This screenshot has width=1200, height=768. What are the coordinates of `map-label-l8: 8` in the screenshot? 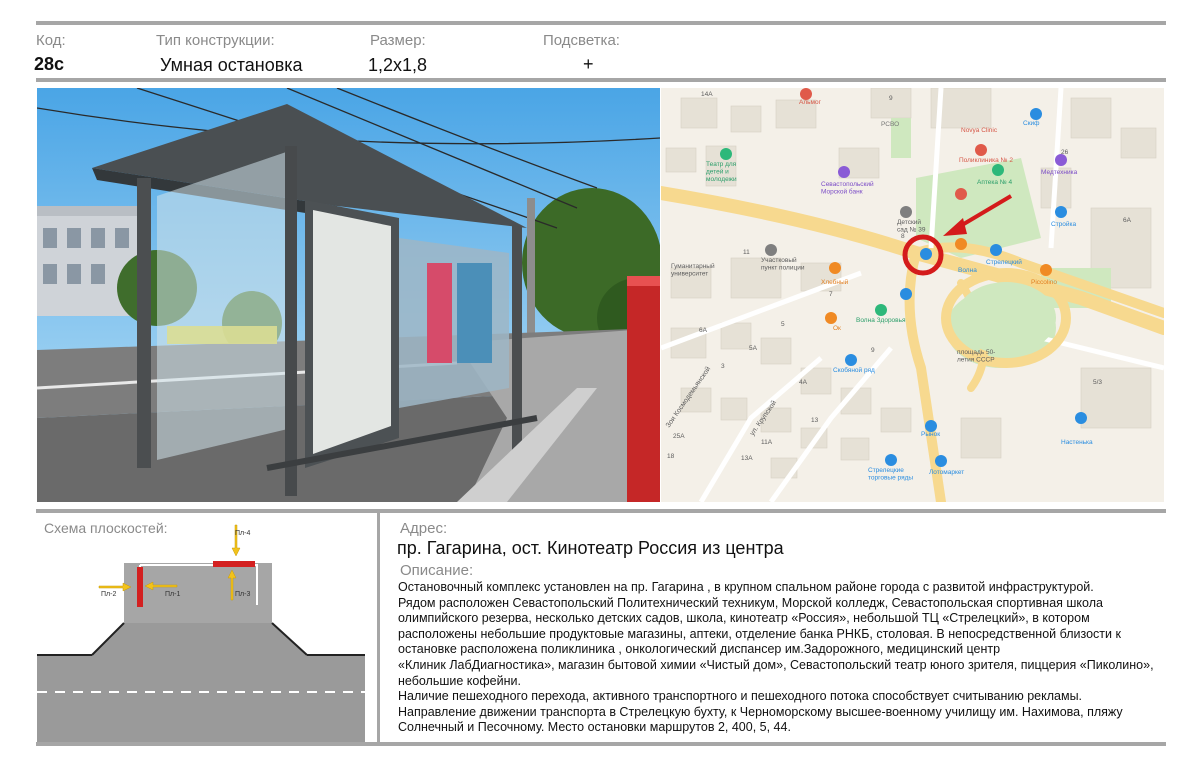 It's located at (903, 236).